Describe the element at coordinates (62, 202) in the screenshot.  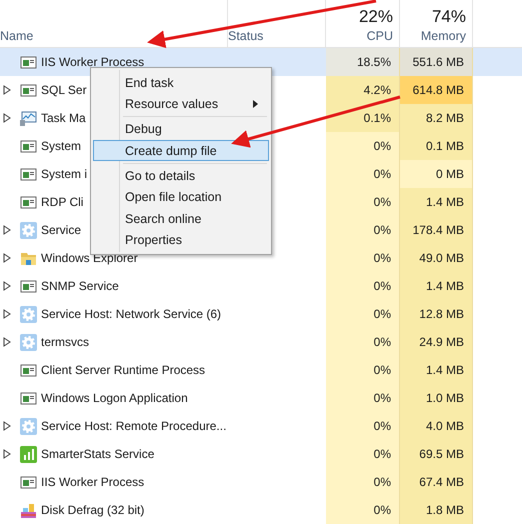
I see `process-name: RDP Cli` at that location.